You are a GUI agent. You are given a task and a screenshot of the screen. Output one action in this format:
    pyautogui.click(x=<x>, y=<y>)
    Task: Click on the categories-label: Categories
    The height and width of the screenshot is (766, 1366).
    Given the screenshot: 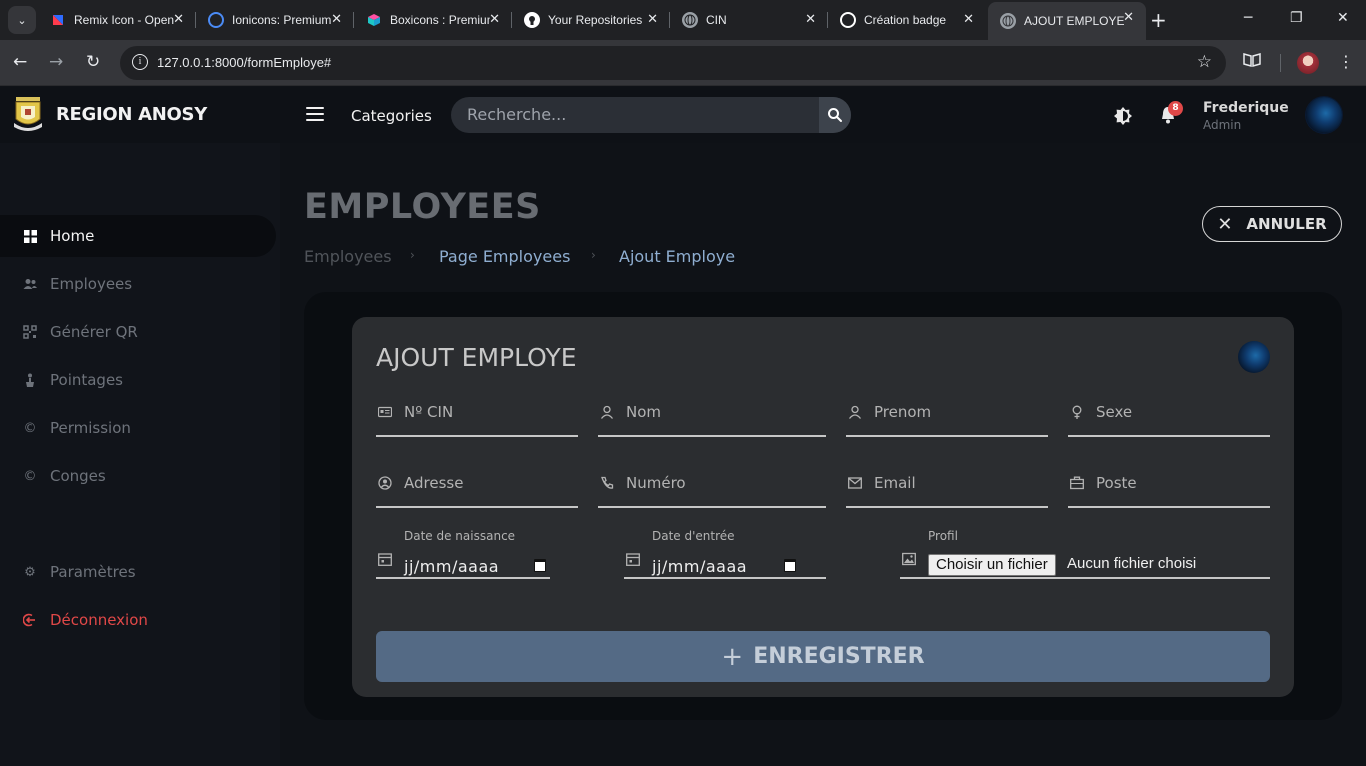 What is the action you would take?
    pyautogui.click(x=391, y=116)
    